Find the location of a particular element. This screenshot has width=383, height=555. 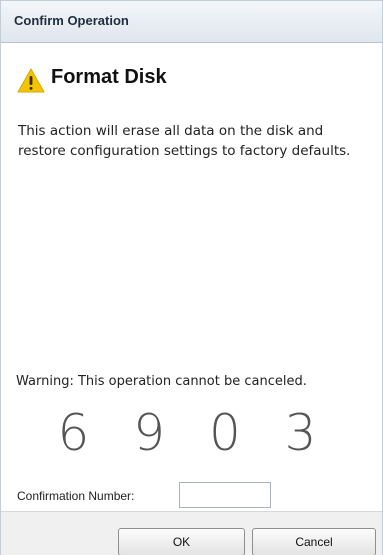

cancel-button: Cancel is located at coordinates (314, 541).